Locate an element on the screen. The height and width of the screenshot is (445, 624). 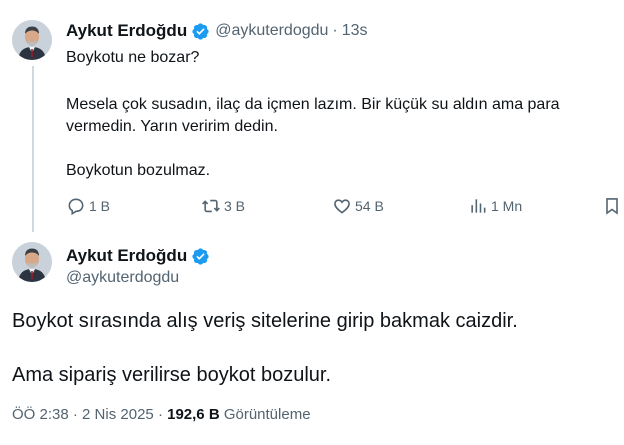
bookmark-button is located at coordinates (612, 206).